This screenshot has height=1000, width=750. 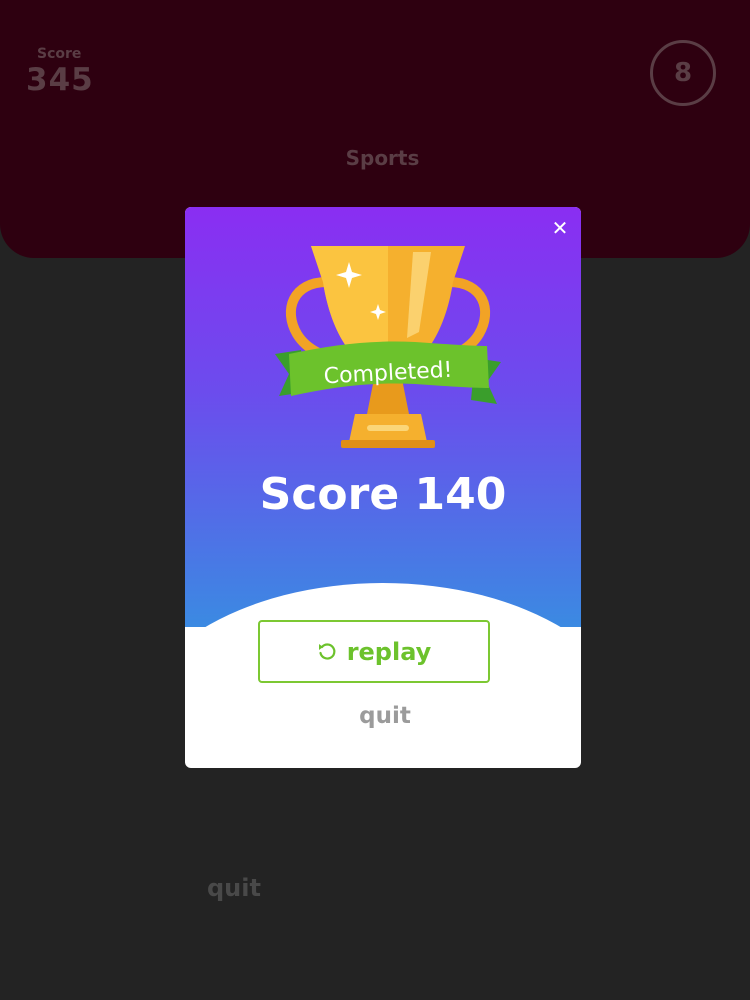 I want to click on background-quit-link: quit, so click(x=234, y=888).